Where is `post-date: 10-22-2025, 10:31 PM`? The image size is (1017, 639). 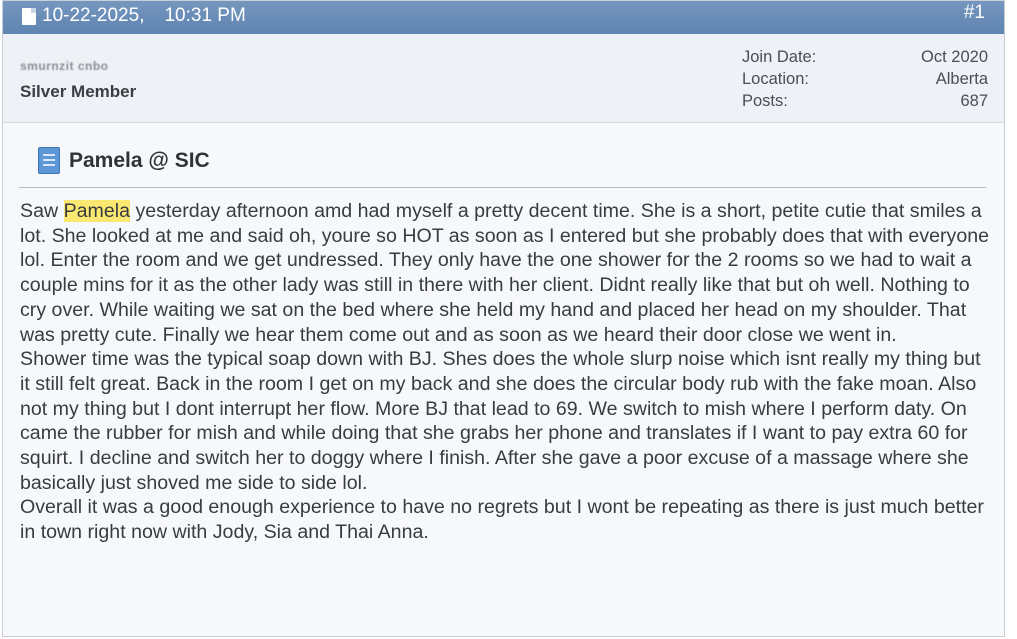 post-date: 10-22-2025, 10:31 PM is located at coordinates (134, 16).